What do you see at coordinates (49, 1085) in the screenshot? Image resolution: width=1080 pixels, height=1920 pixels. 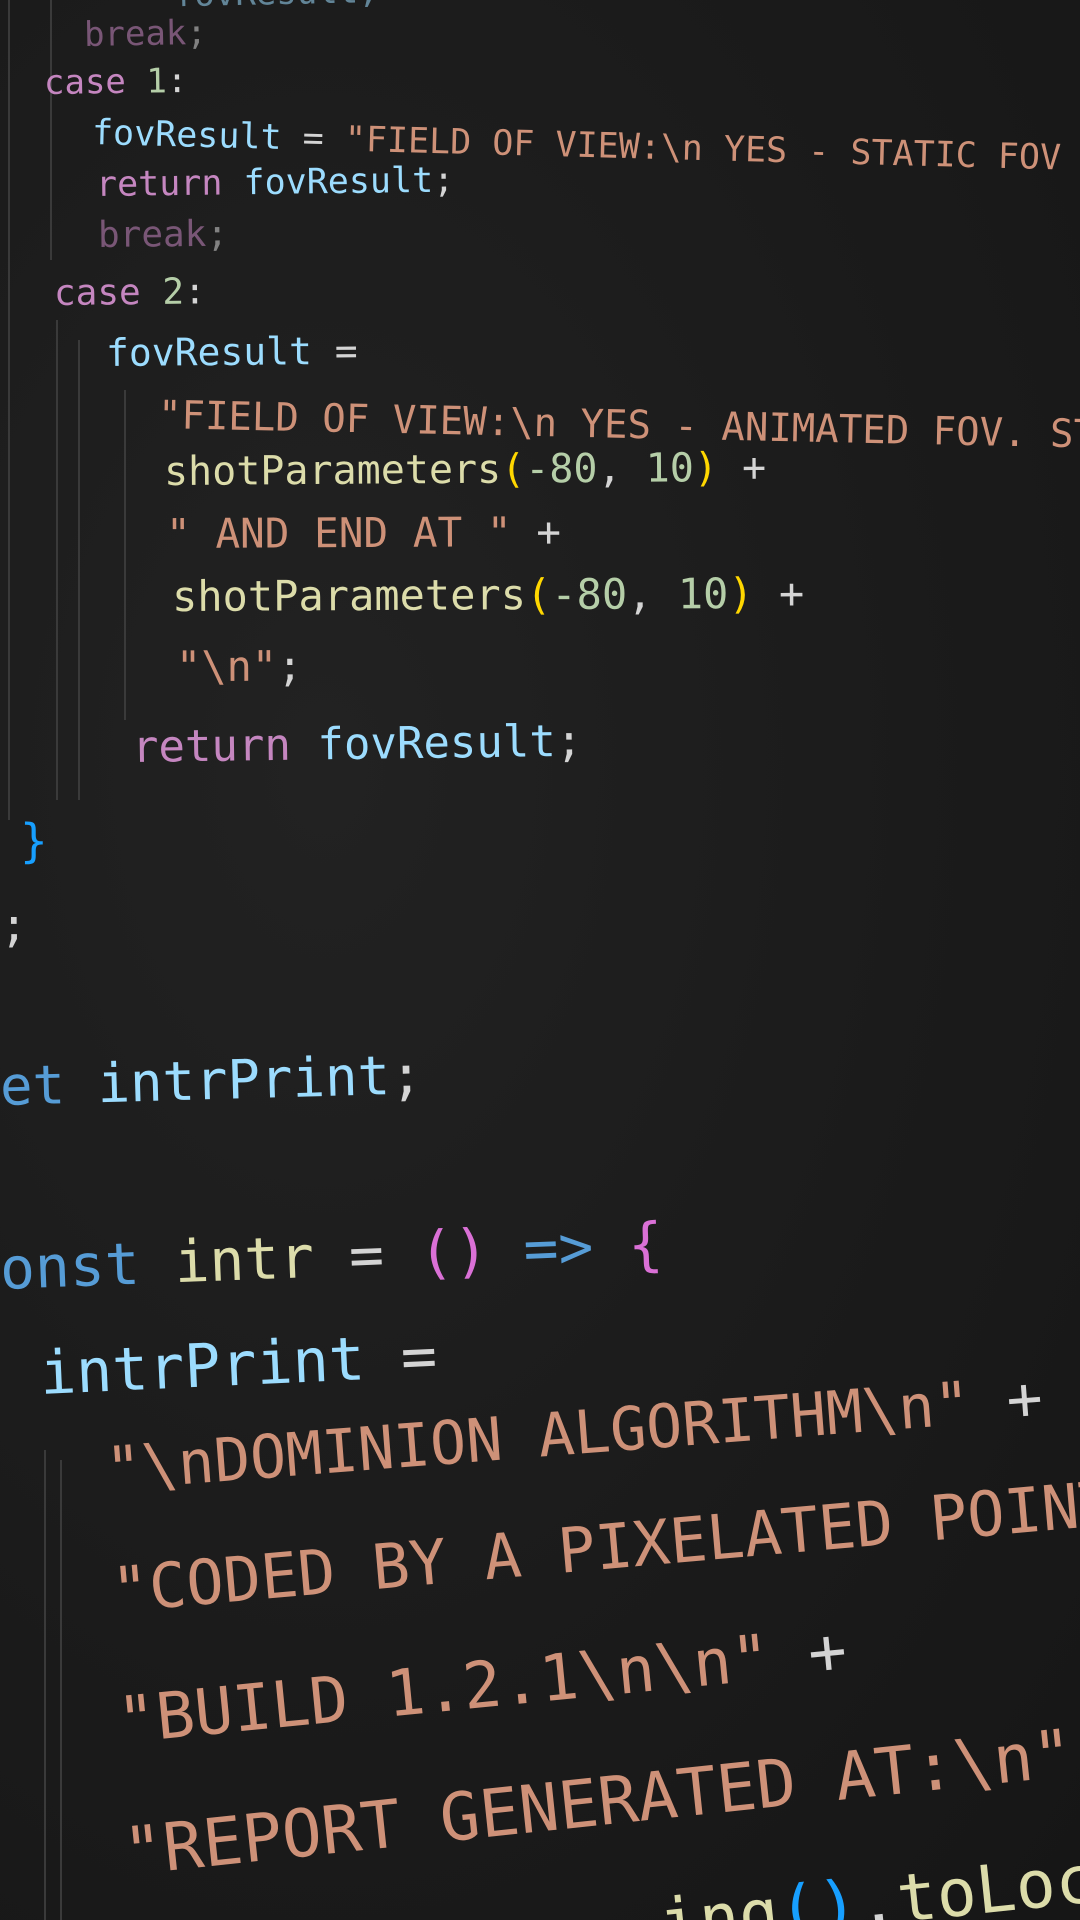 I see `code-token: et` at bounding box center [49, 1085].